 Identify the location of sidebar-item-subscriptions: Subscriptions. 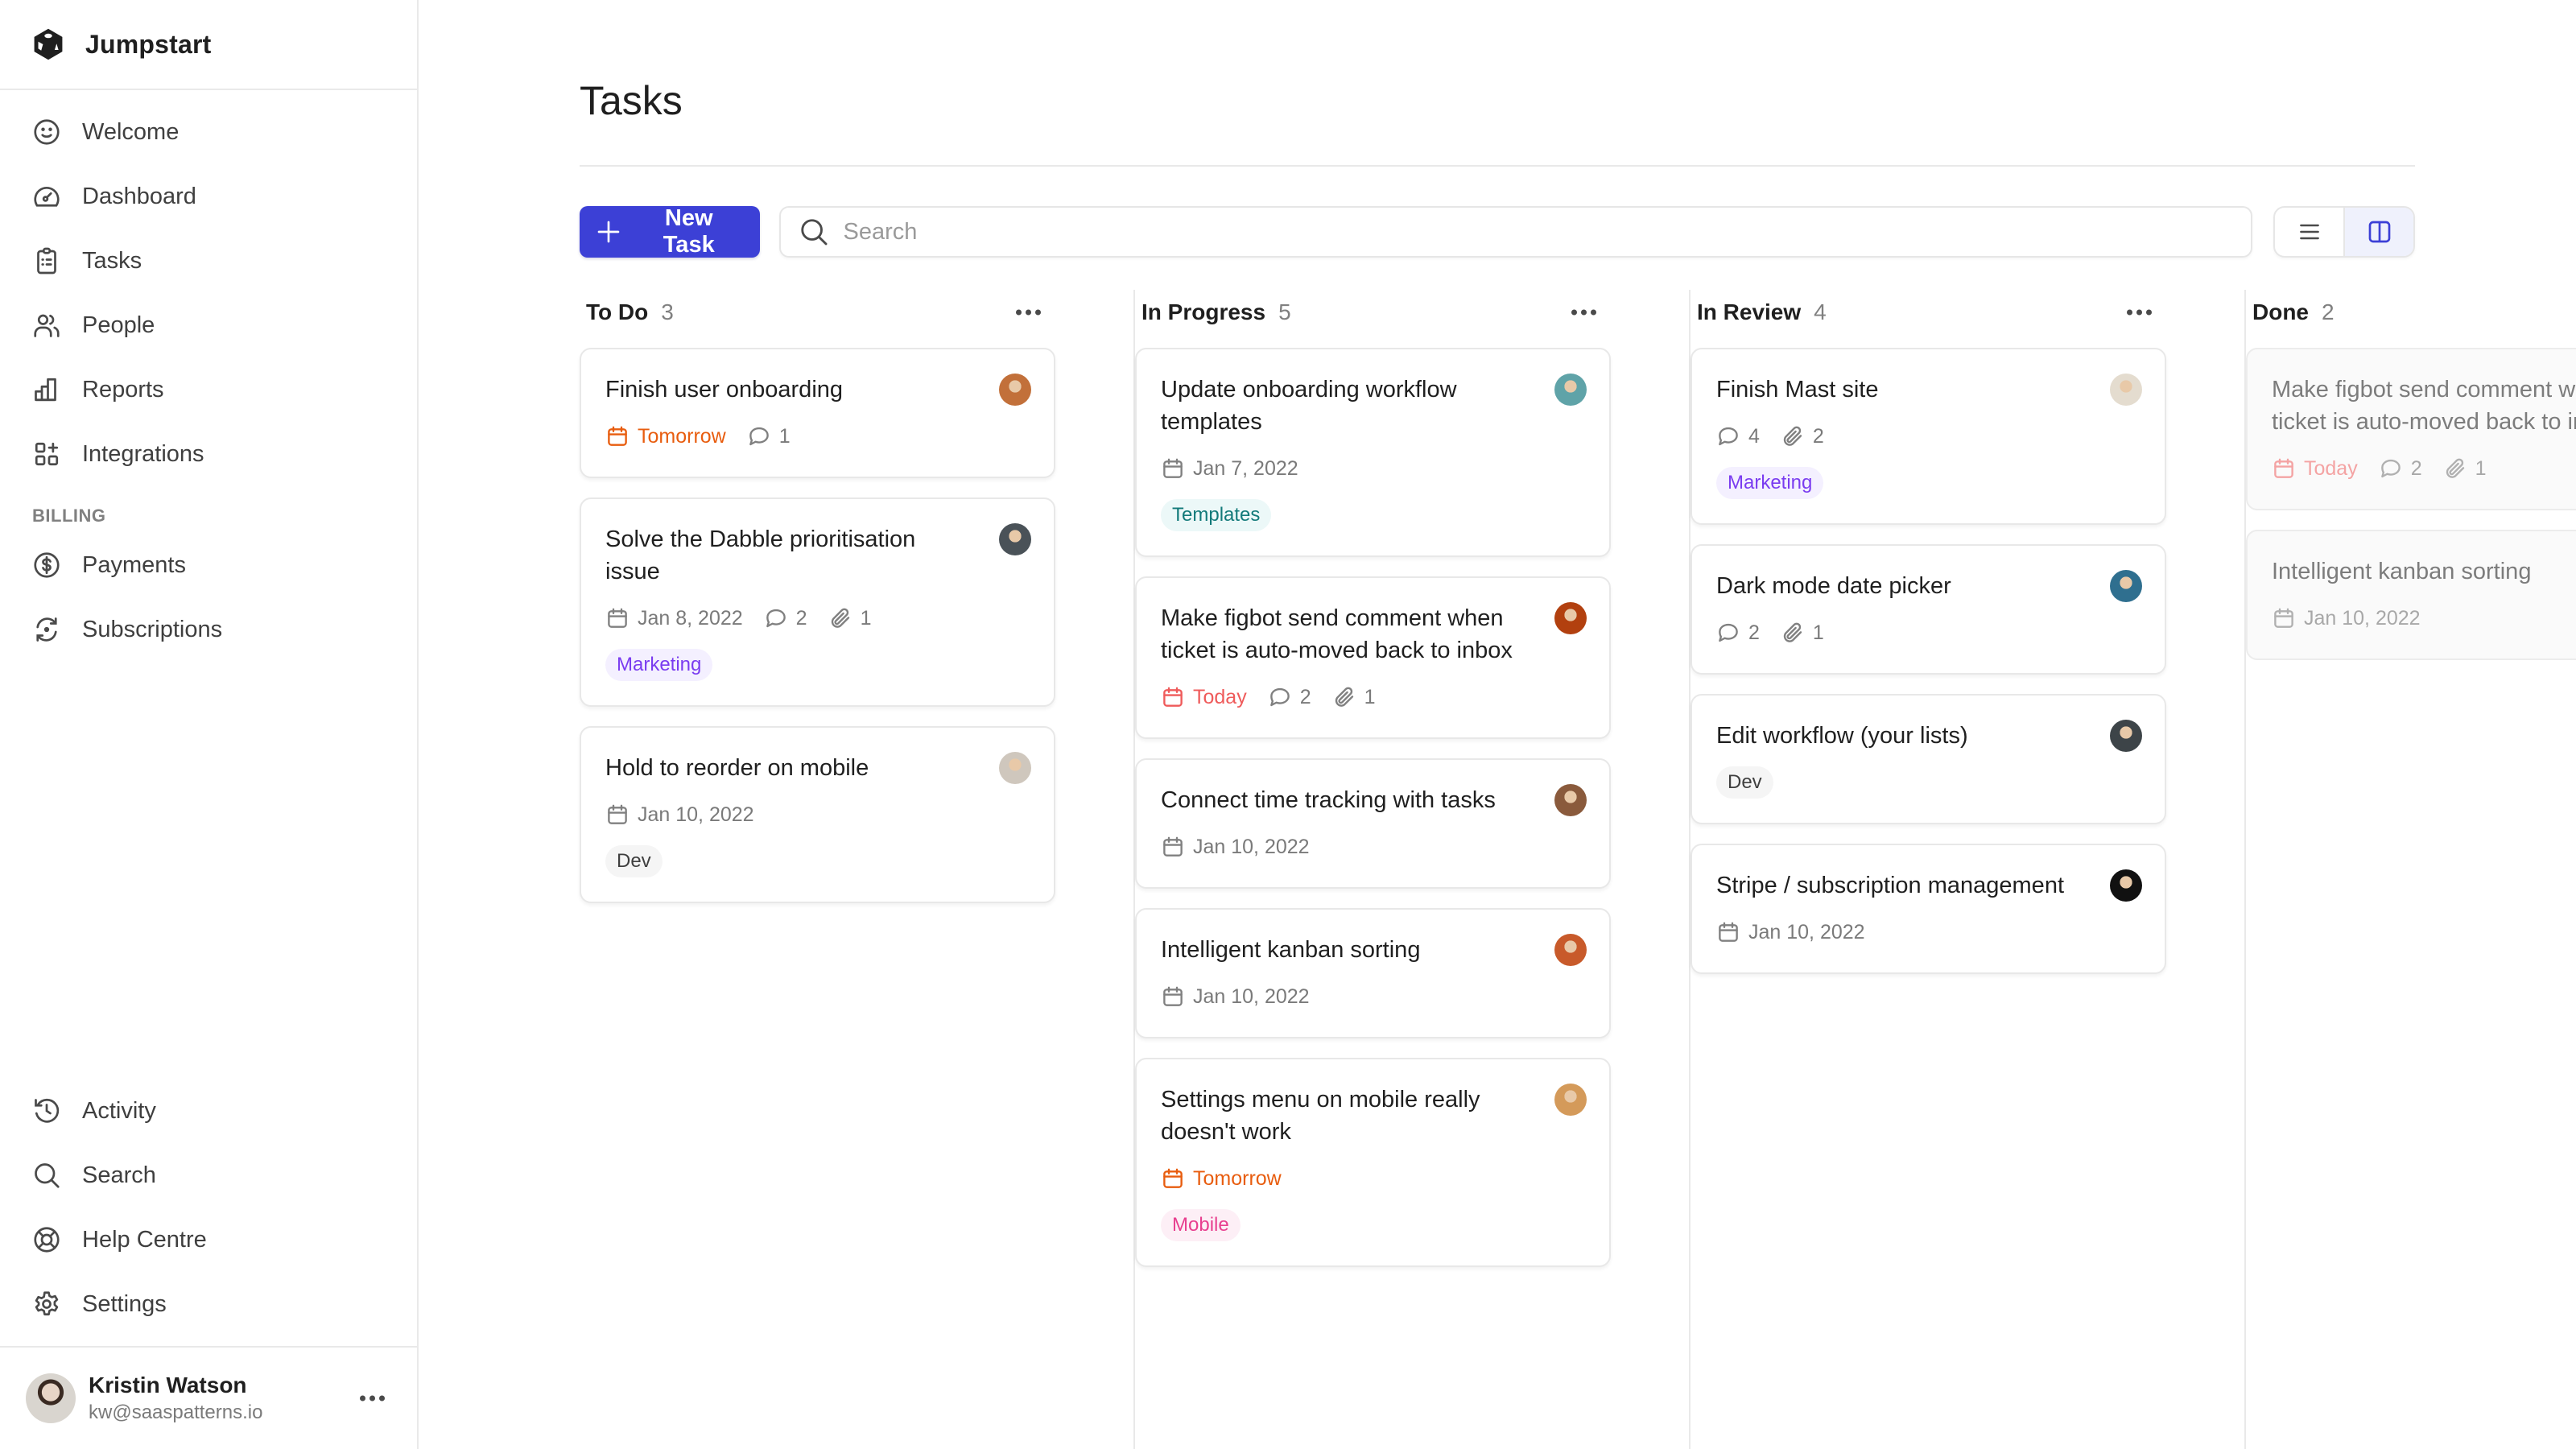
(208, 629).